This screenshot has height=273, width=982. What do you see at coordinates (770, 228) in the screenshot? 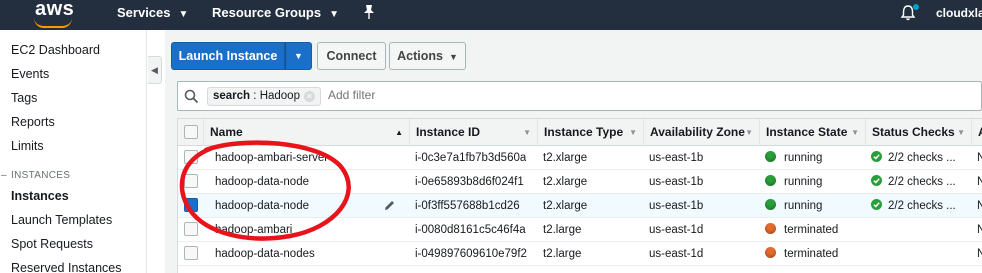
I see `terminated-status-icon` at bounding box center [770, 228].